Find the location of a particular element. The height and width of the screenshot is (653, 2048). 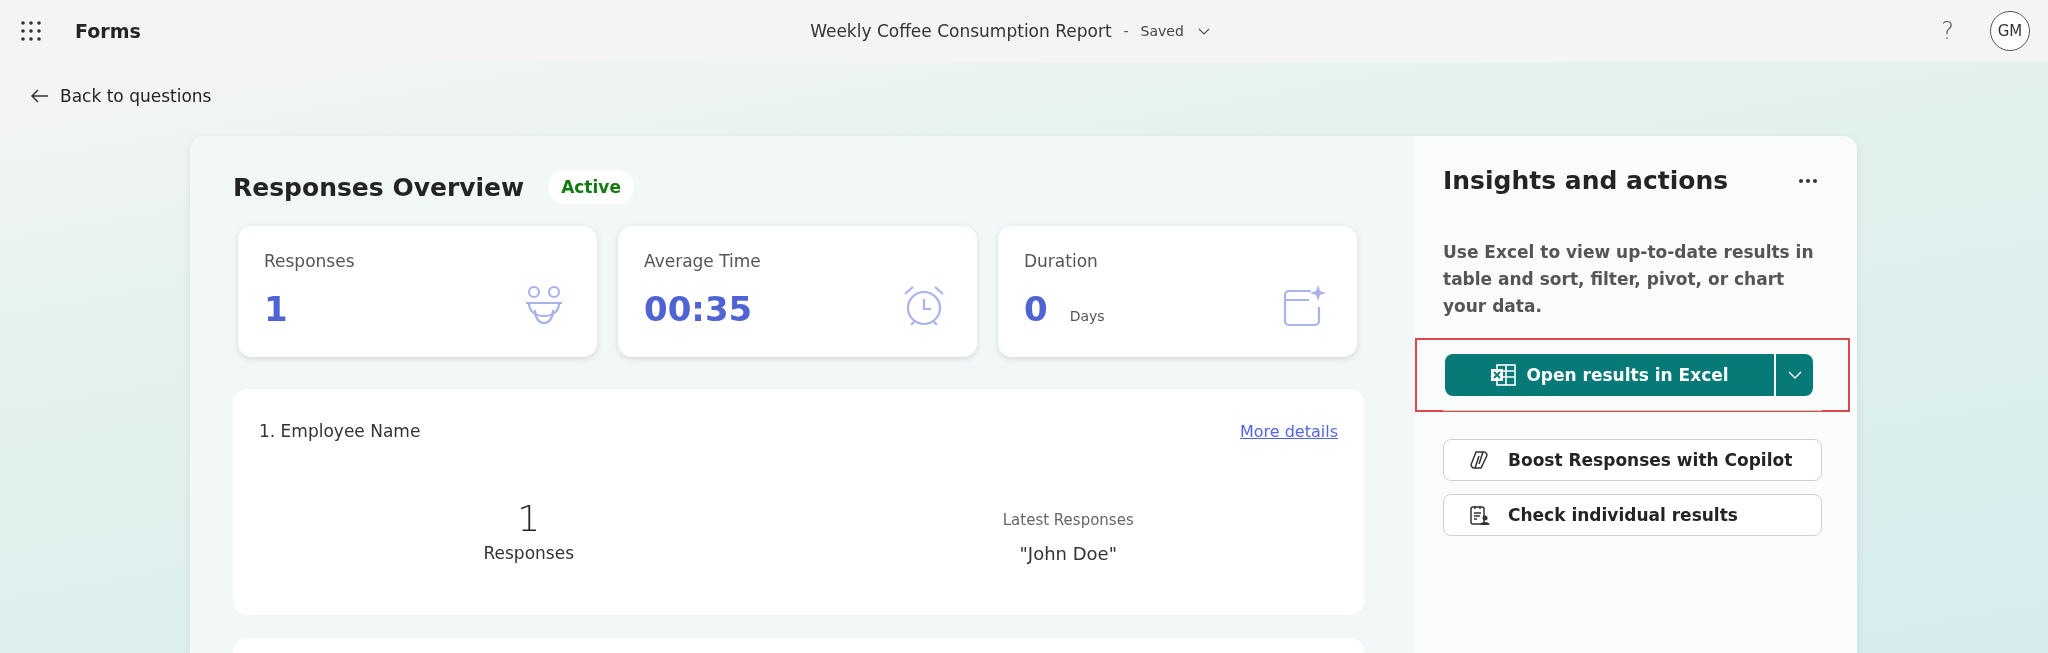

panel-title: Insights and actions is located at coordinates (1586, 180).